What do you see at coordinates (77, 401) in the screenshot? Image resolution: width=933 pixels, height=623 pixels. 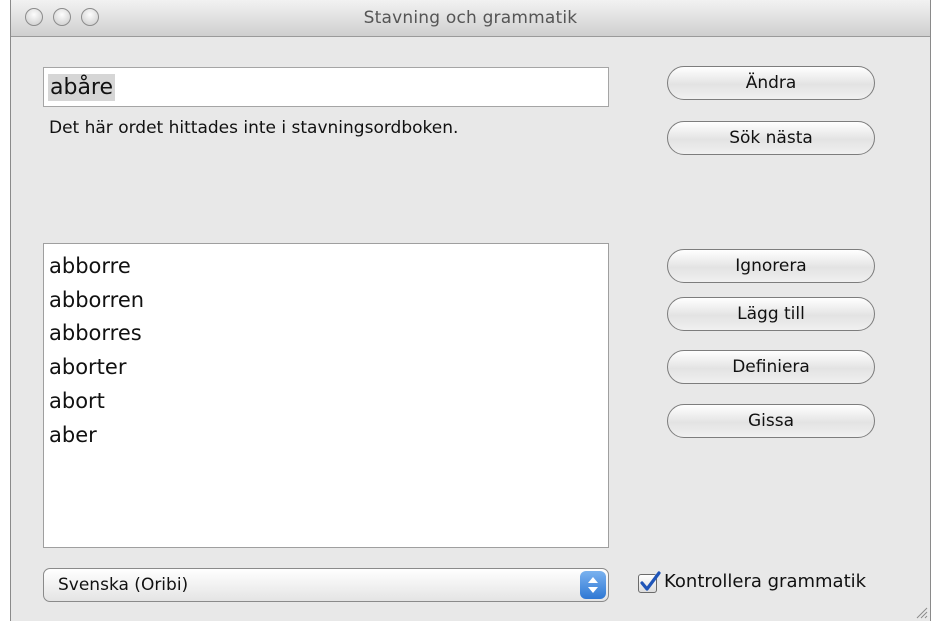 I see `list-item: abort` at bounding box center [77, 401].